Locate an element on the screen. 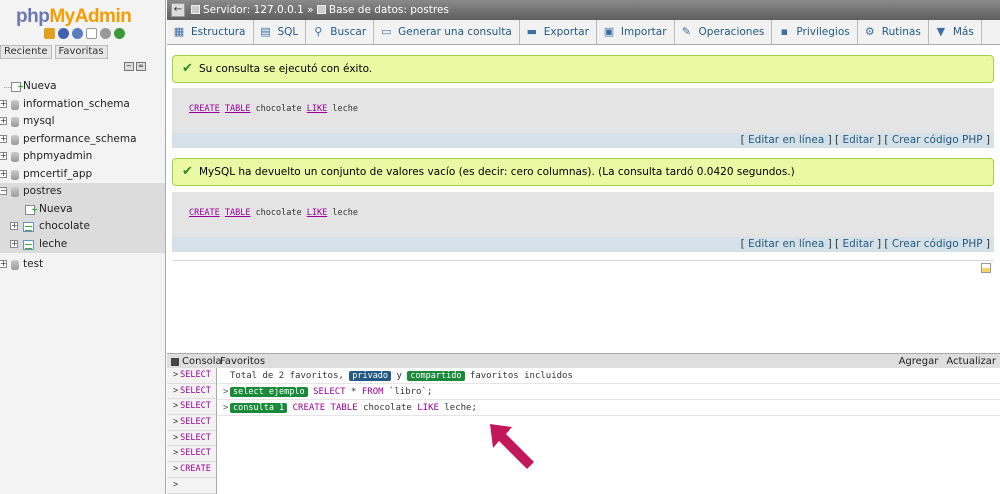 This screenshot has width=1000, height=494. tree-line is located at coordinates (7, 87).